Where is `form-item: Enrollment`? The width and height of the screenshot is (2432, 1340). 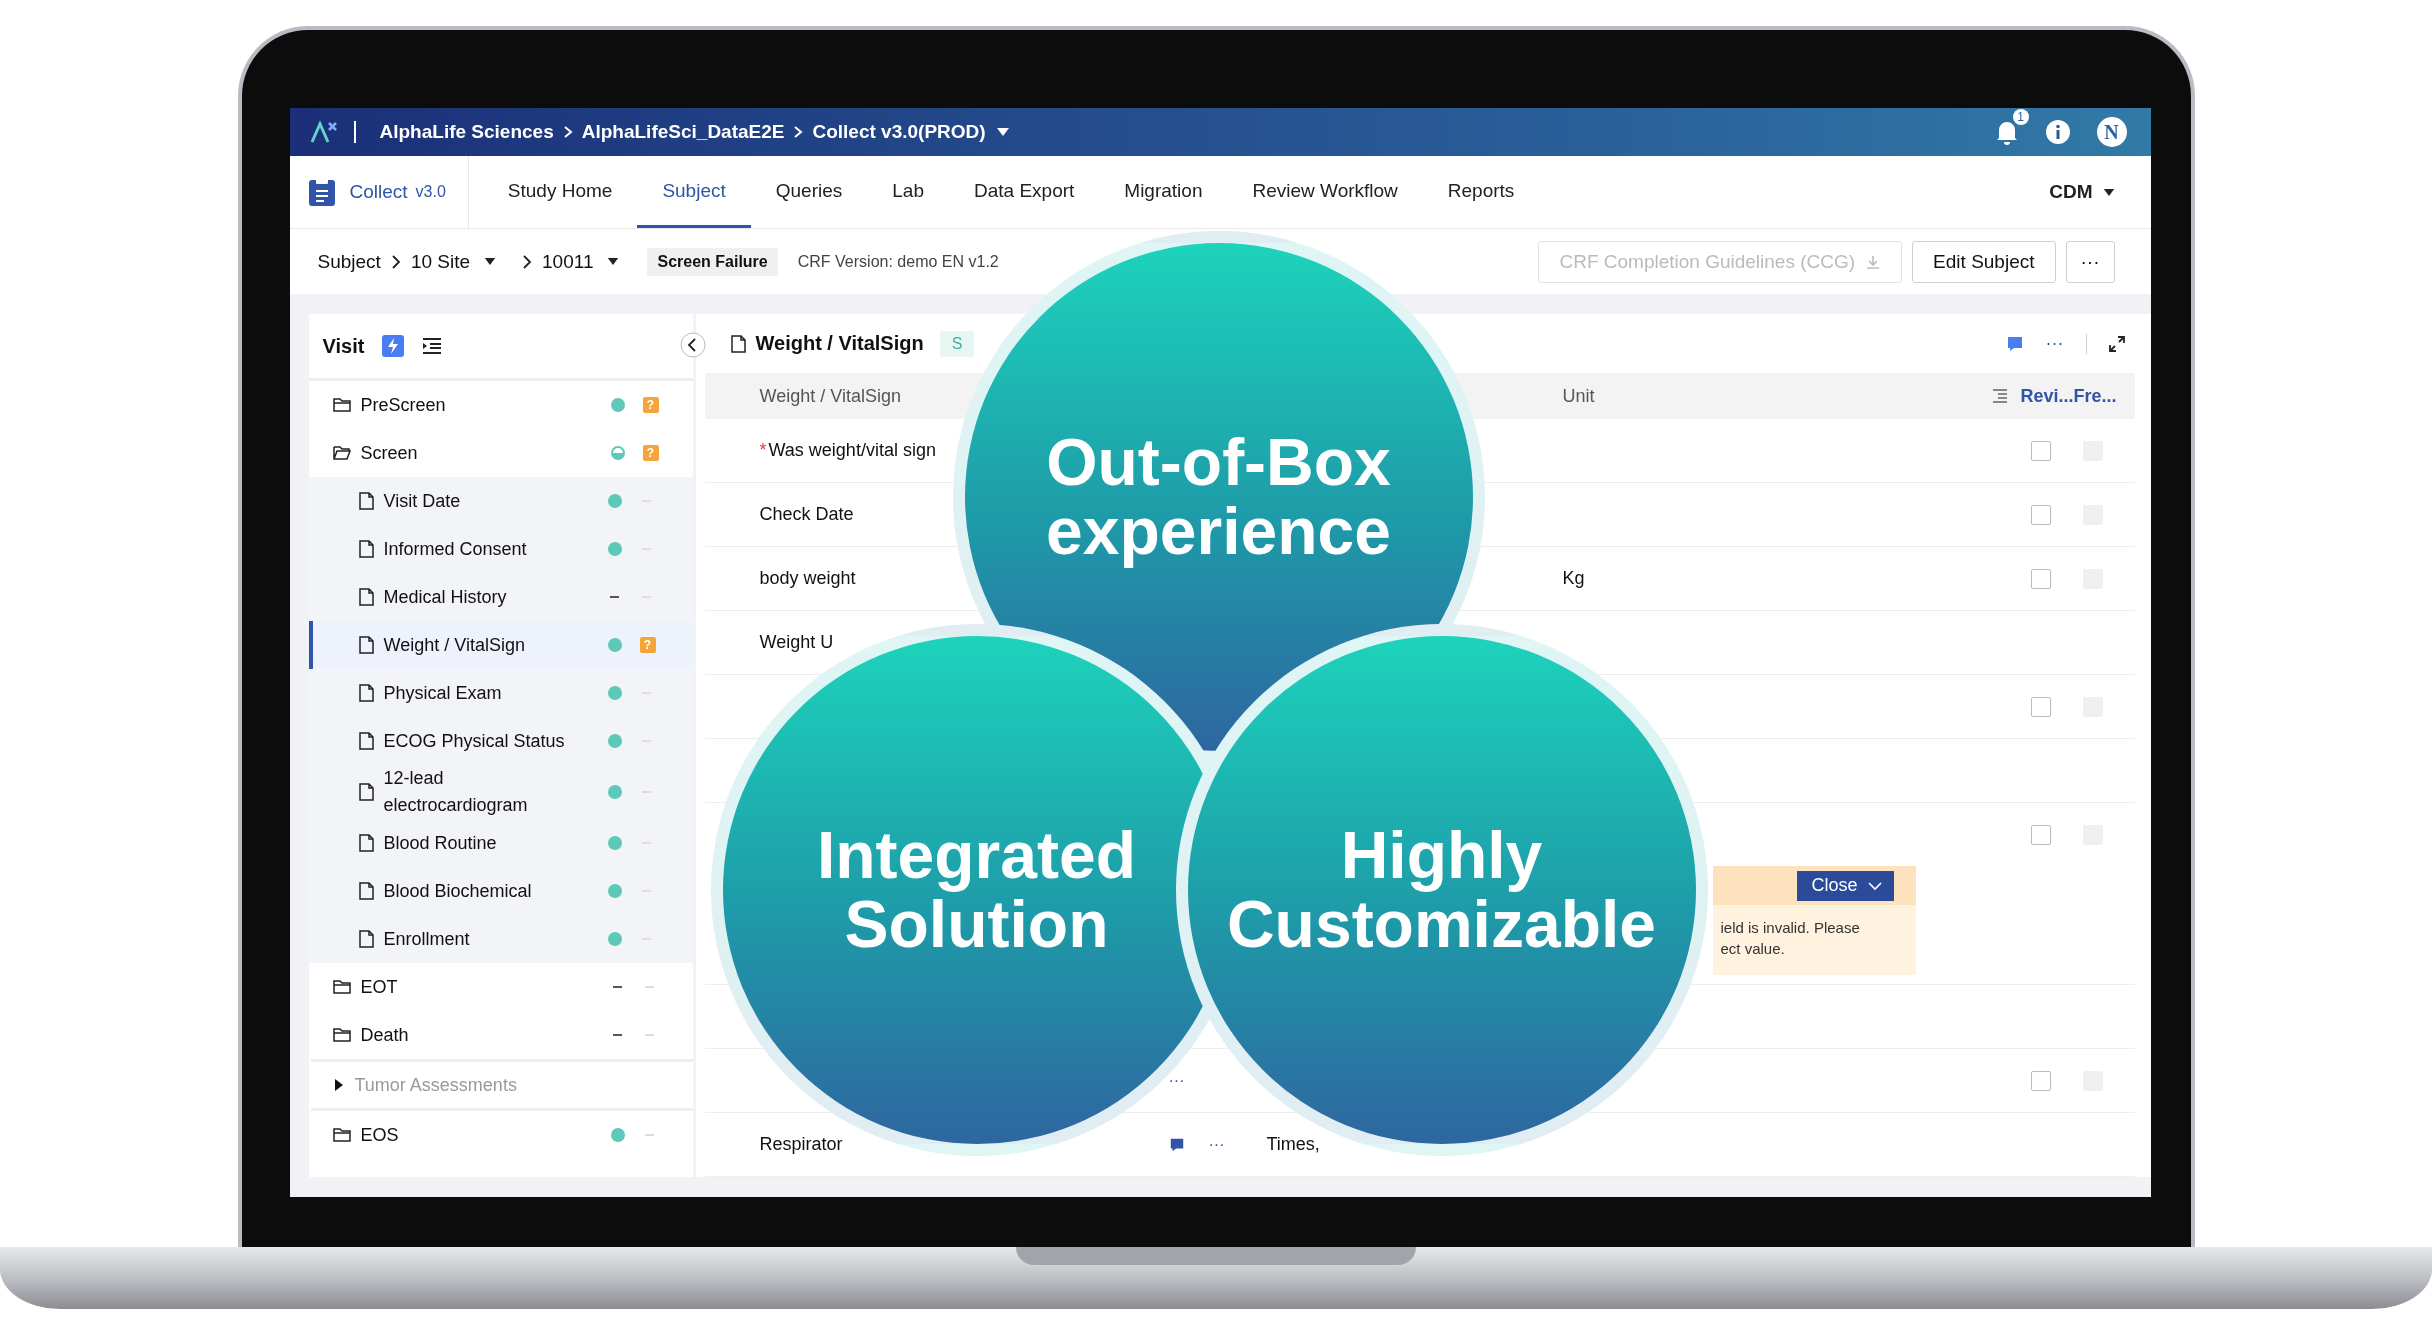
form-item: Enrollment is located at coordinates (500, 939).